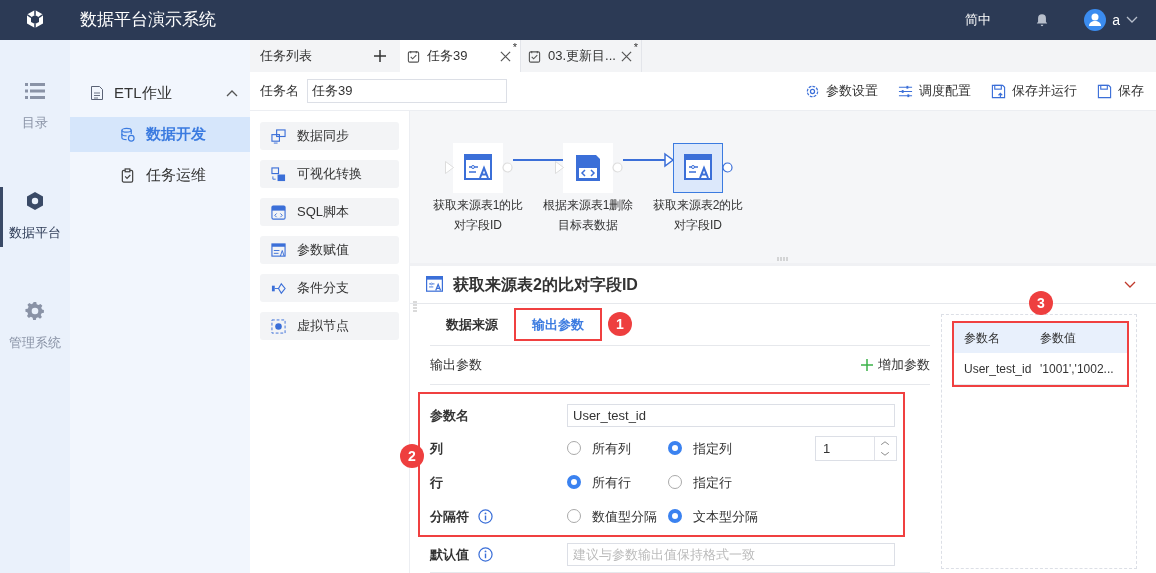  I want to click on radio-option: 指定列, so click(718, 448).